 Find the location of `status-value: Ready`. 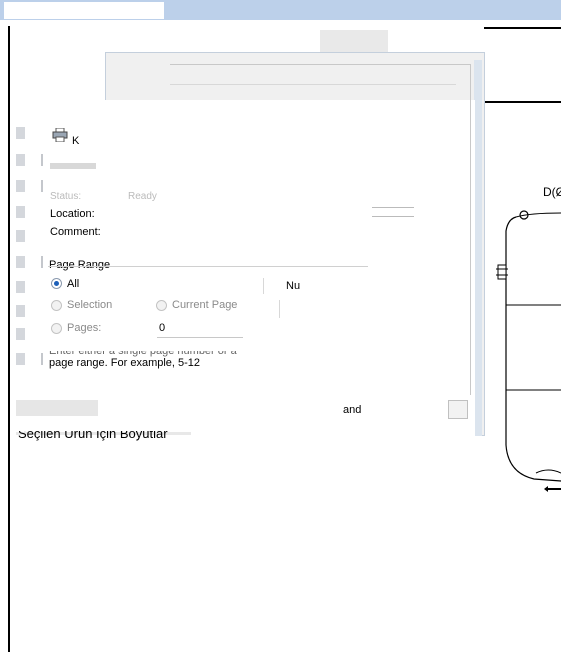

status-value: Ready is located at coordinates (142, 196).